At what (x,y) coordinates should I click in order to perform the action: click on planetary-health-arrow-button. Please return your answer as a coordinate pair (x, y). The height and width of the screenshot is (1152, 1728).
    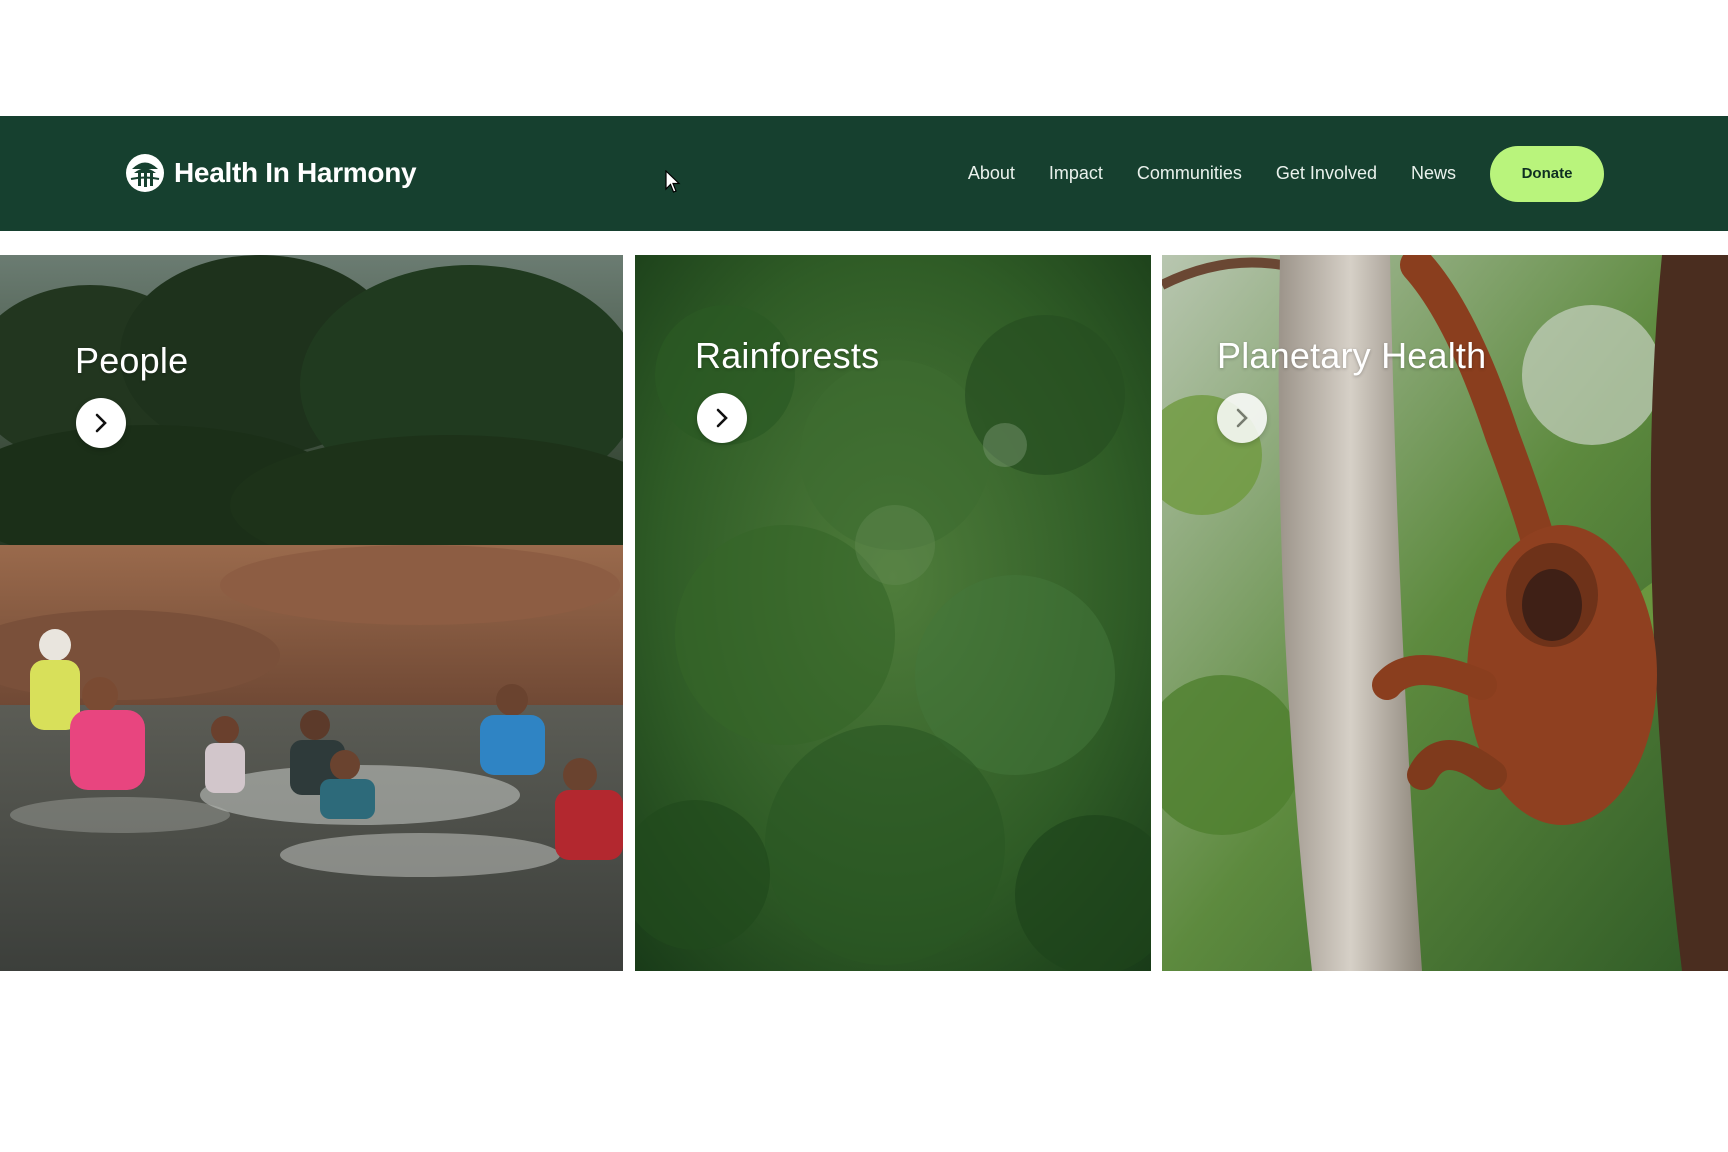
    Looking at the image, I should click on (1242, 418).